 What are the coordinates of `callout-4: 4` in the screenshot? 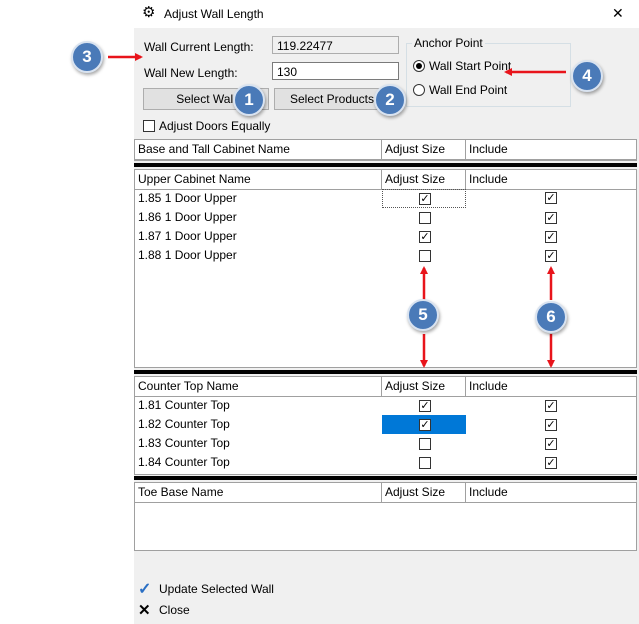 It's located at (587, 76).